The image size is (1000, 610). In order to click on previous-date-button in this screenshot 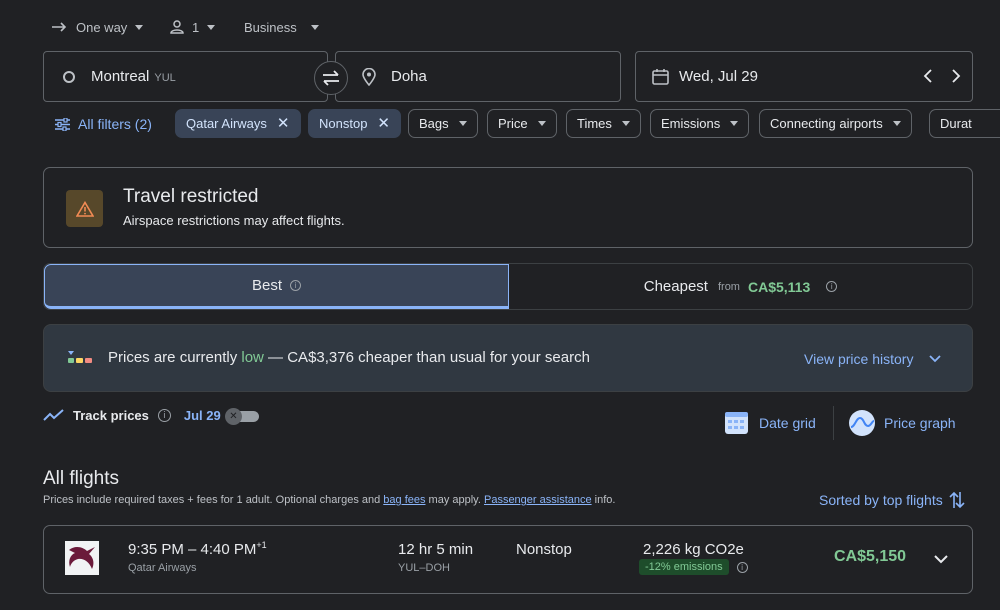, I will do `click(928, 76)`.